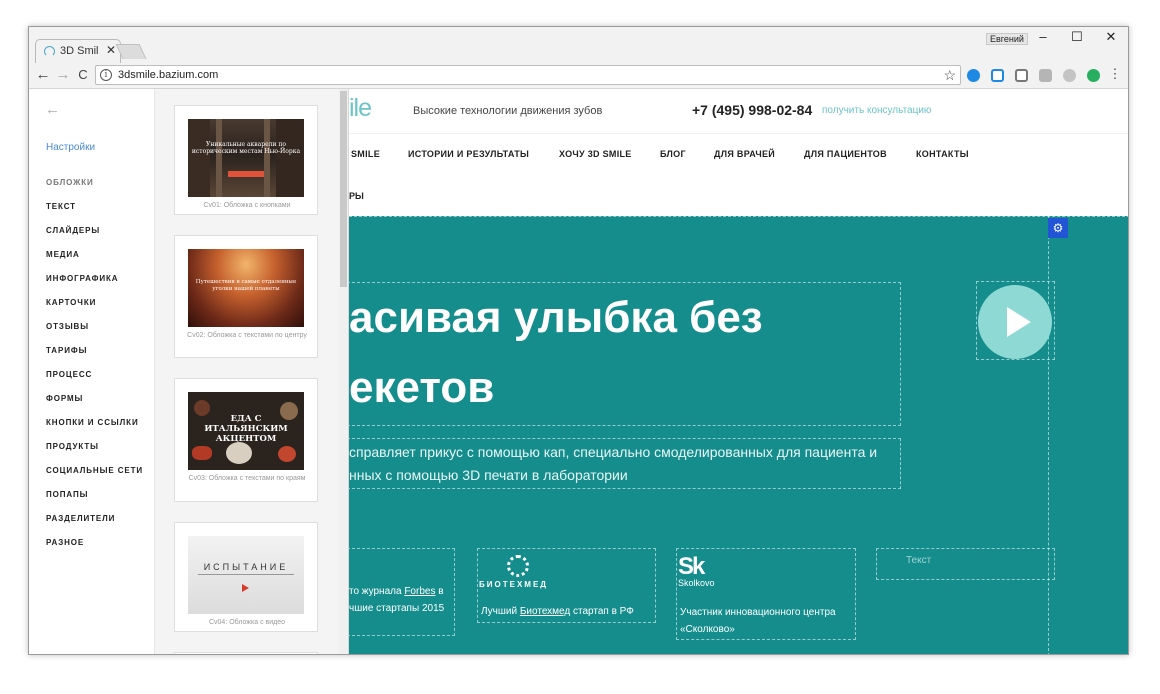  What do you see at coordinates (752, 110) in the screenshot?
I see `site-phone: +7 (495) 998-02-84` at bounding box center [752, 110].